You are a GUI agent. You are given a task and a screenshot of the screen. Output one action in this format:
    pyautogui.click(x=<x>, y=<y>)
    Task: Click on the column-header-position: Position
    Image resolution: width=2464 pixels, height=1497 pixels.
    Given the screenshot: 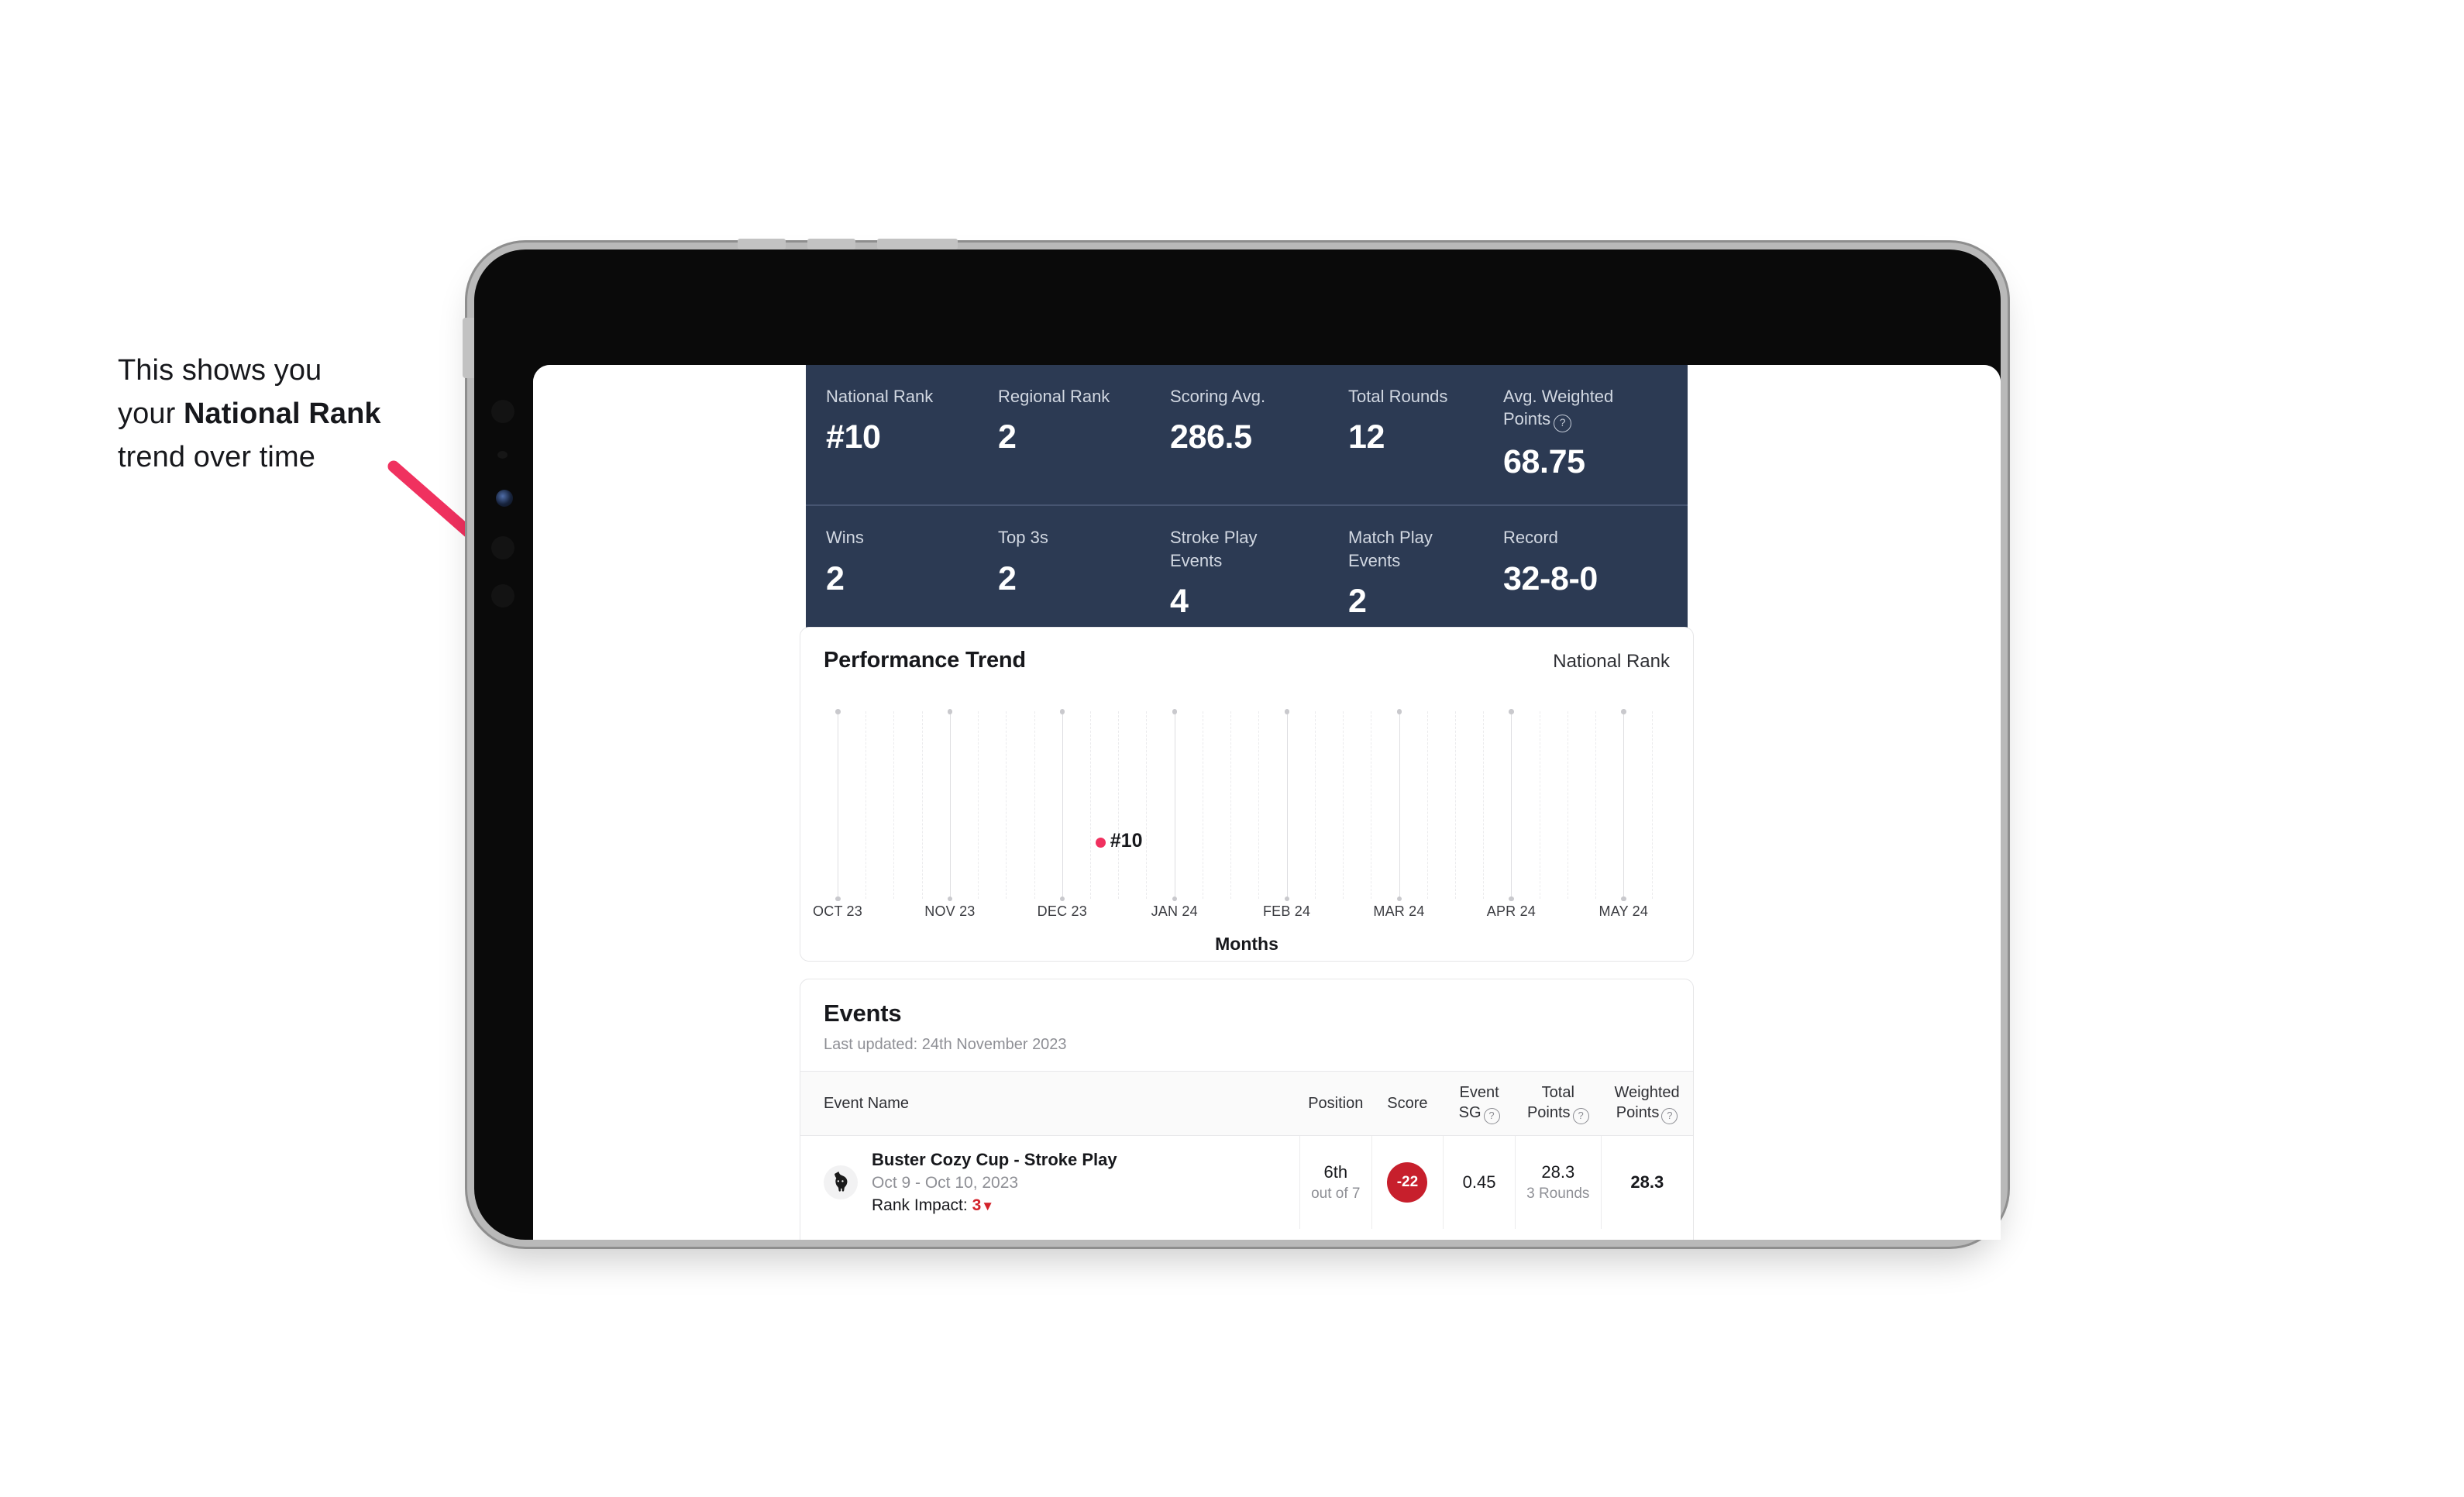 What is the action you would take?
    pyautogui.click(x=1335, y=1103)
    